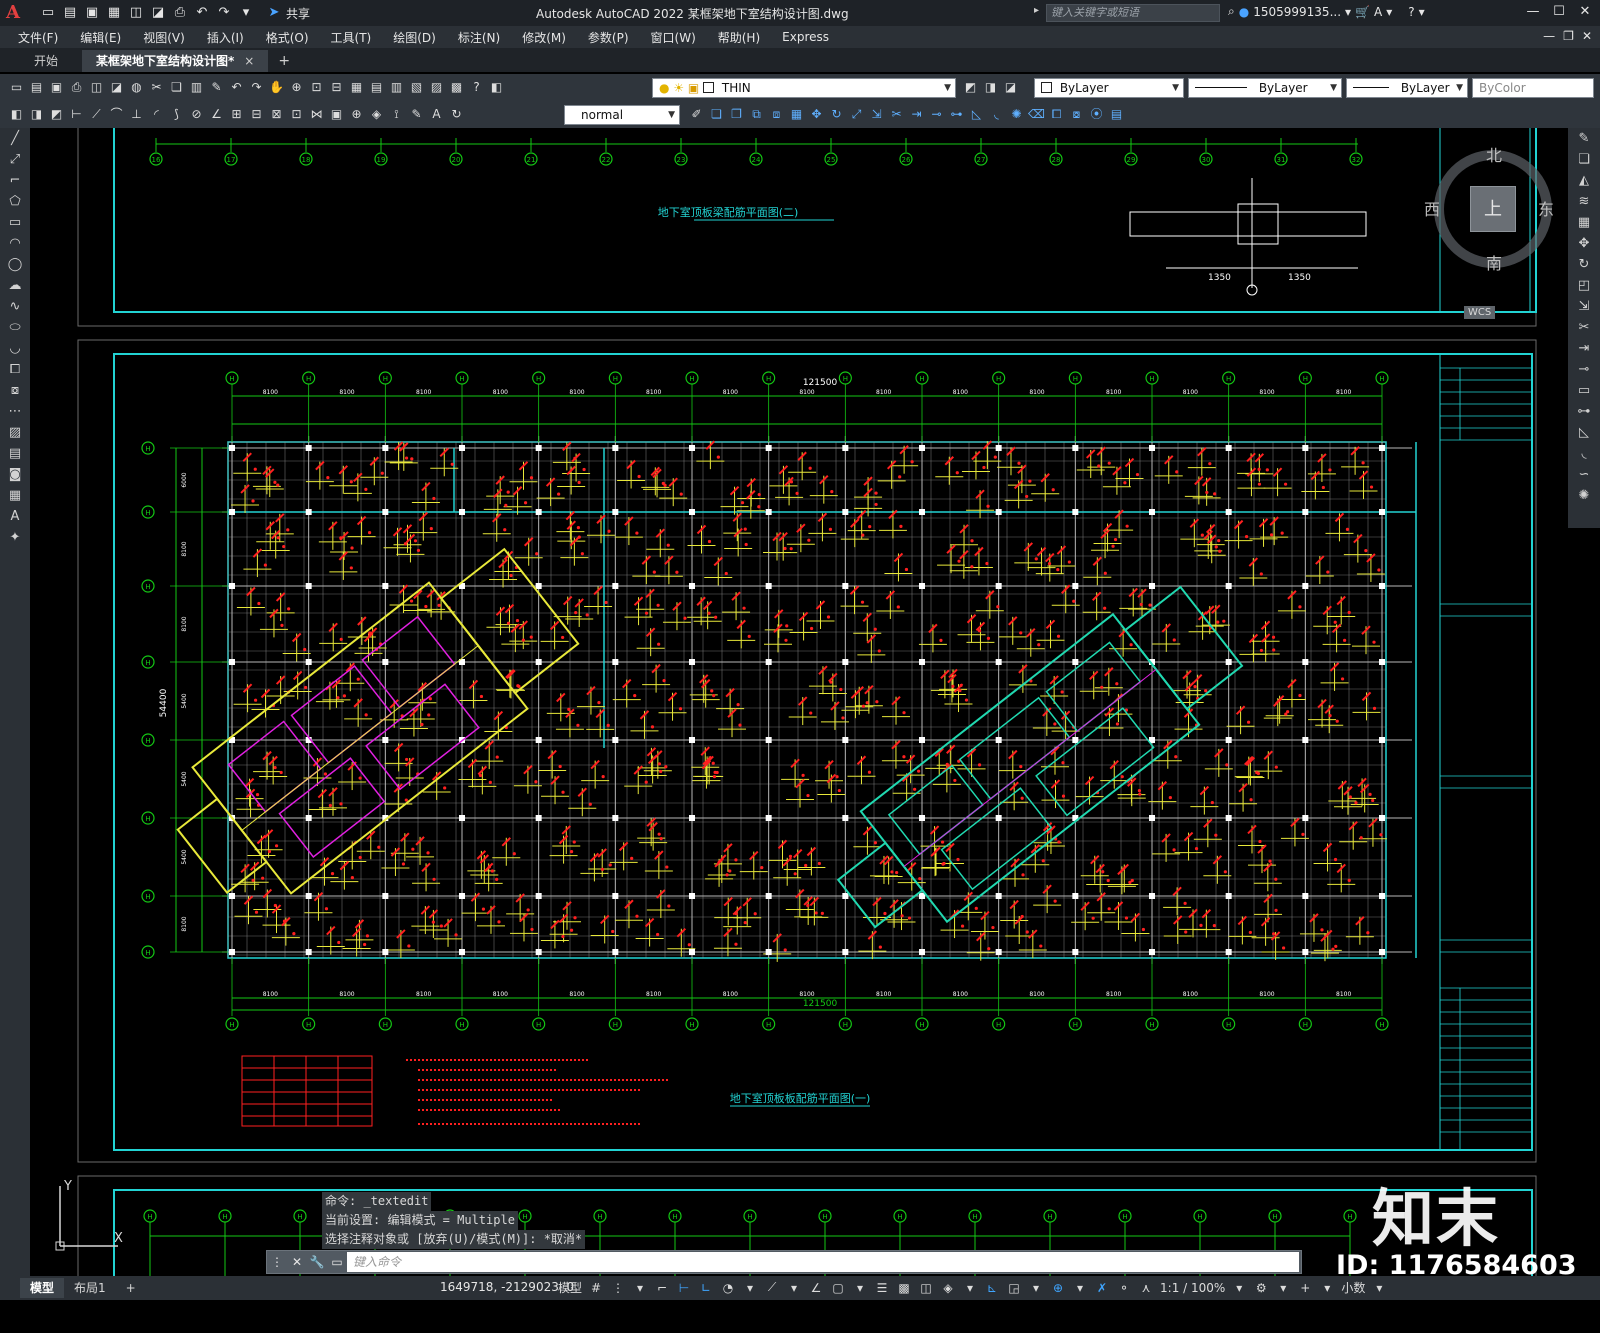  I want to click on continue-icon: ⊠, so click(276, 114).